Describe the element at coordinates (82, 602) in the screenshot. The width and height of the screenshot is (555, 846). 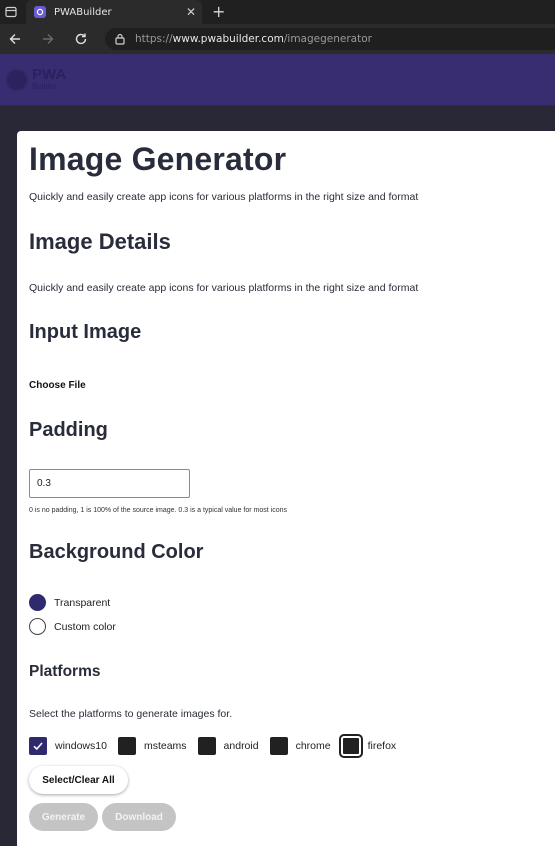
I see `radio-transparent-label: Transparent` at that location.